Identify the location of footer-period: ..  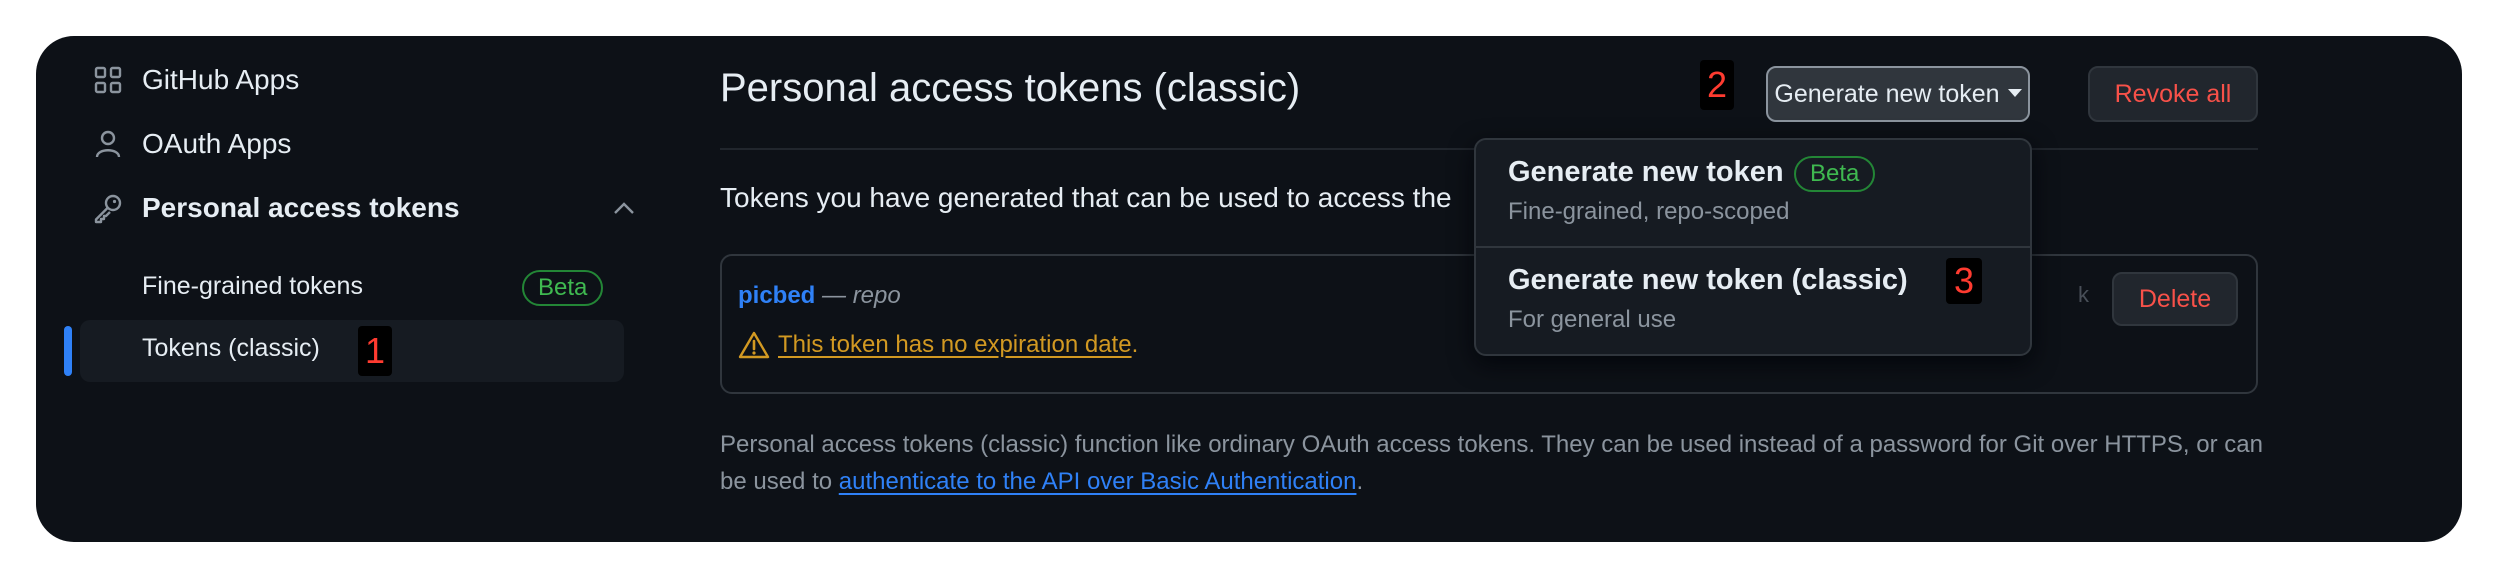
(1360, 481).